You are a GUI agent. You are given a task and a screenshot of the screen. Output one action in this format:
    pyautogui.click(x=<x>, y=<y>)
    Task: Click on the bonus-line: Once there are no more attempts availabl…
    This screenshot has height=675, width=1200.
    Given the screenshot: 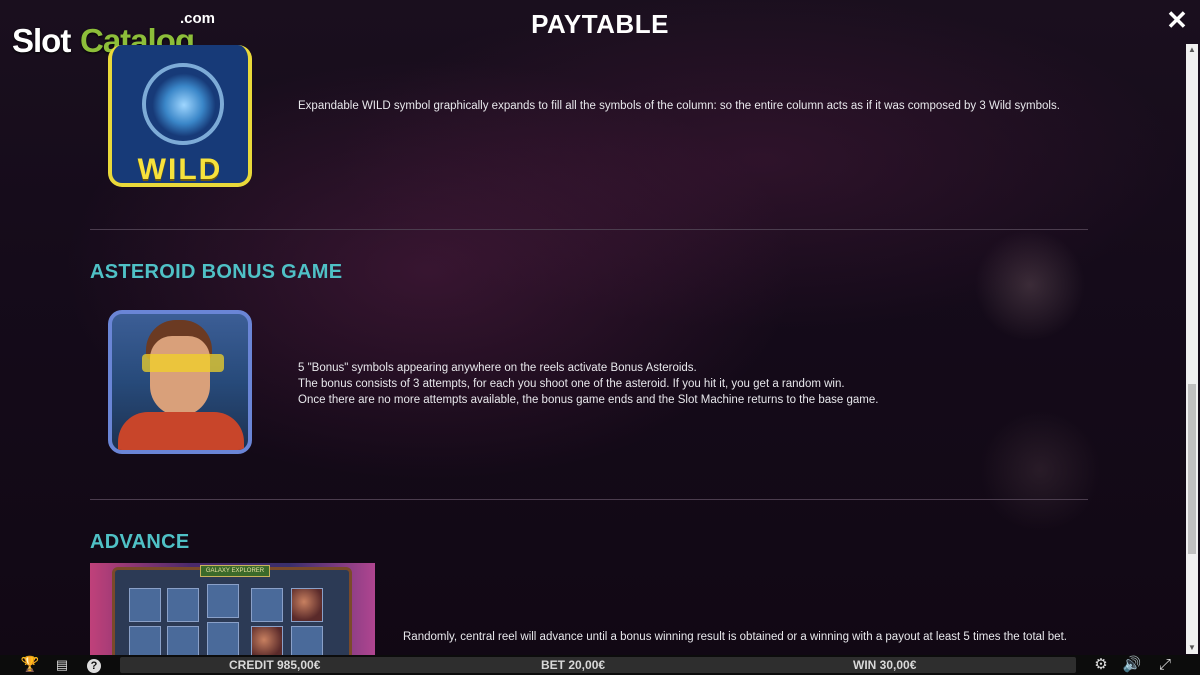 What is the action you would take?
    pyautogui.click(x=588, y=400)
    